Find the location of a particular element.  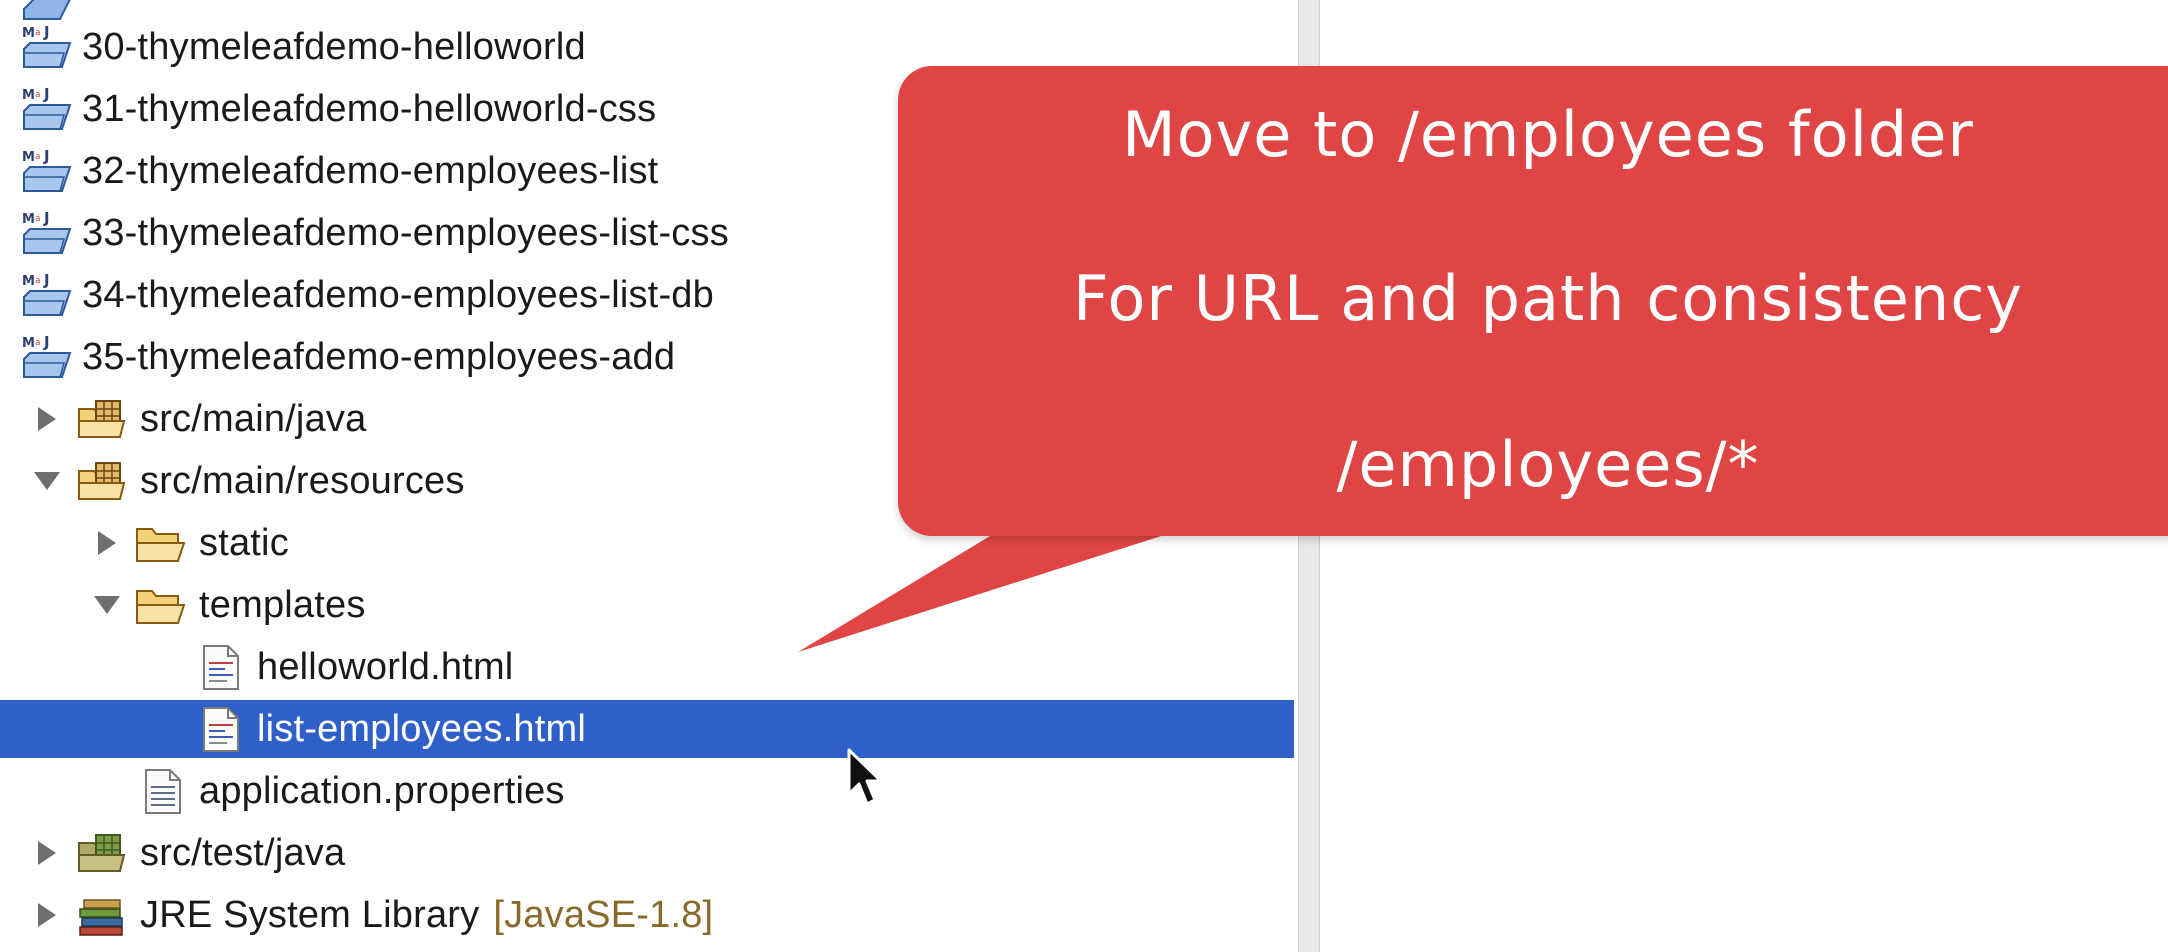

tree-row-src-test-java: src/test/java is located at coordinates (647, 853).